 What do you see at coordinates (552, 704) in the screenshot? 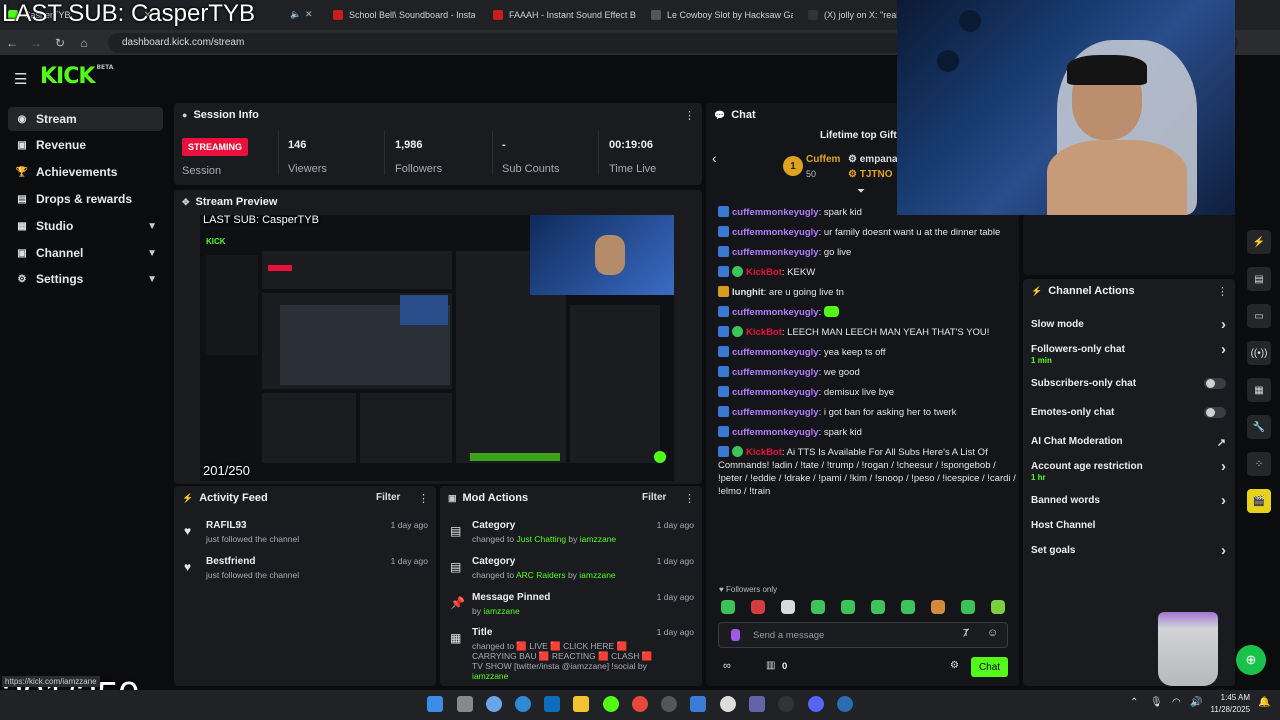
I see `outlook-icon` at bounding box center [552, 704].